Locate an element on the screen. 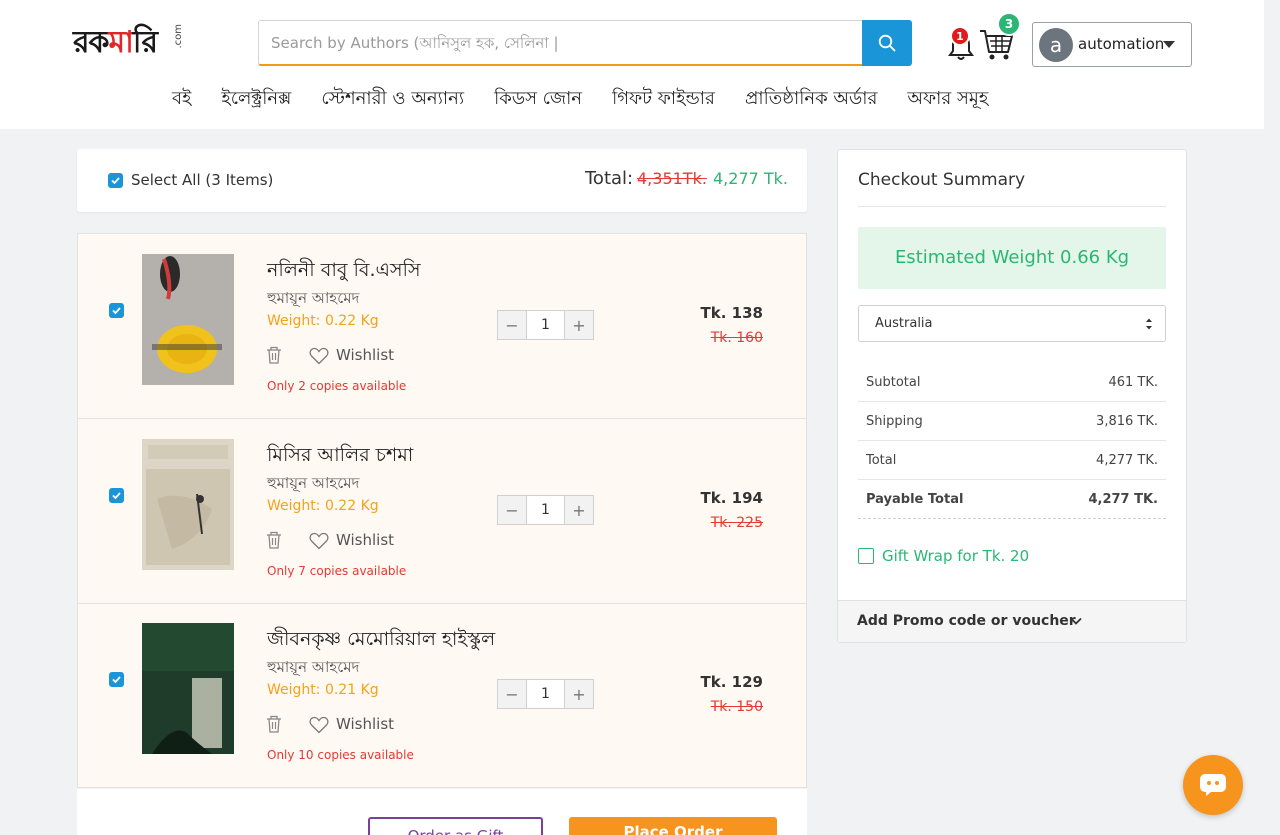 This screenshot has width=1280, height=835. search-bar is located at coordinates (585, 43).